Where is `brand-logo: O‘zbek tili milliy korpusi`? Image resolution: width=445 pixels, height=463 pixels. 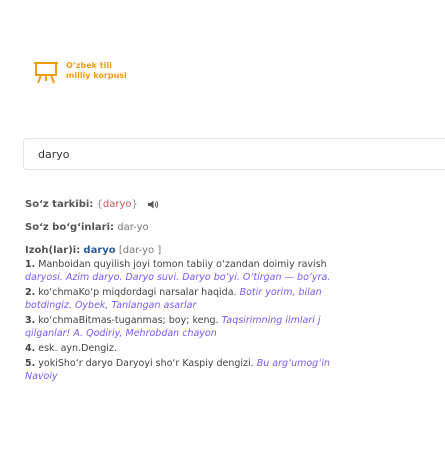
brand-logo: O‘zbek tili milliy korpusi is located at coordinates (80, 73).